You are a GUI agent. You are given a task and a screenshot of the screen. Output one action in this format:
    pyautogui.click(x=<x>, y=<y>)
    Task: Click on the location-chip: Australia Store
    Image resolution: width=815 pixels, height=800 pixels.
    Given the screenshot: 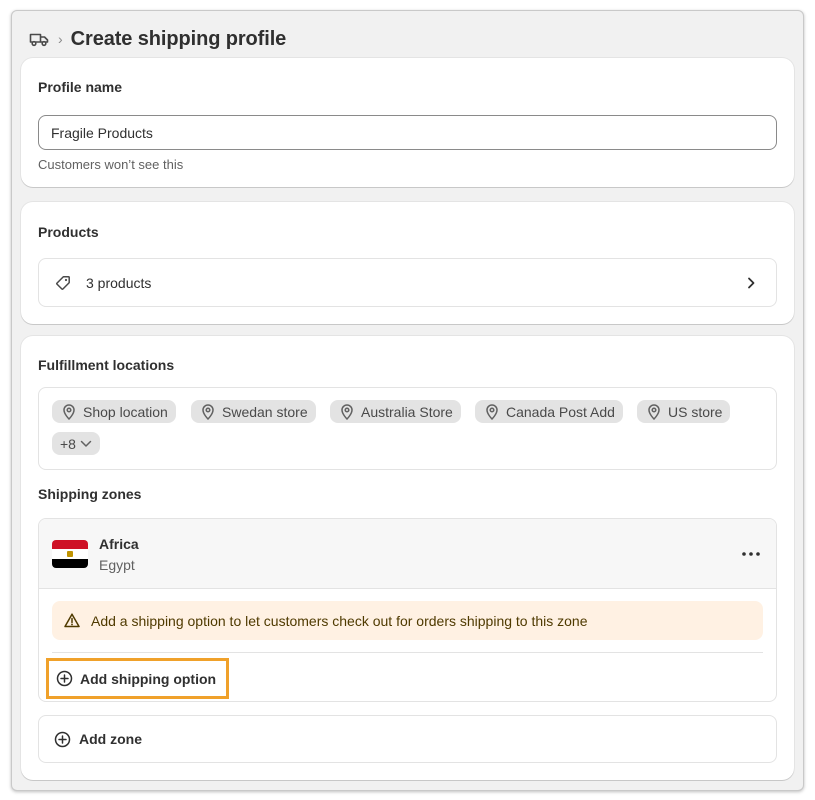 What is the action you would take?
    pyautogui.click(x=395, y=411)
    